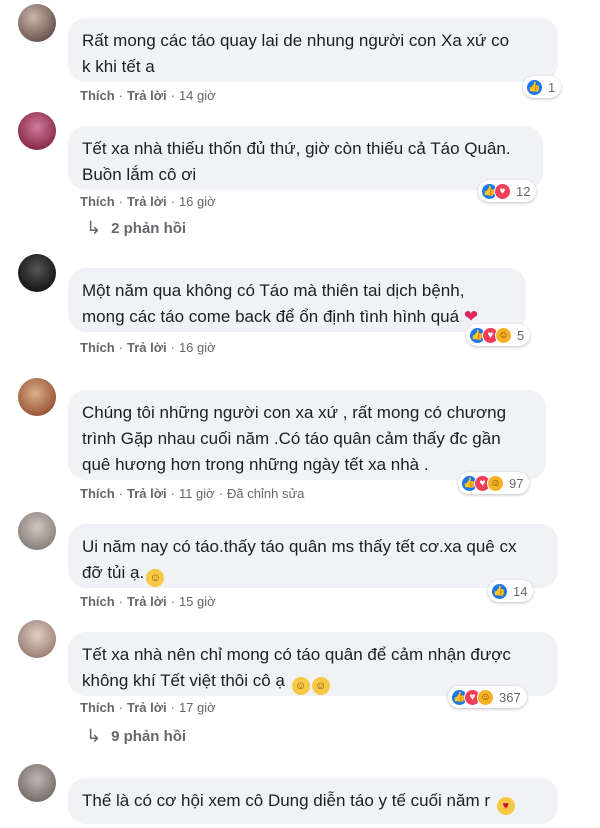 Image resolution: width=600 pixels, height=828 pixels. Describe the element at coordinates (266, 493) in the screenshot. I see `edited-label: Đã chỉnh sửa` at that location.